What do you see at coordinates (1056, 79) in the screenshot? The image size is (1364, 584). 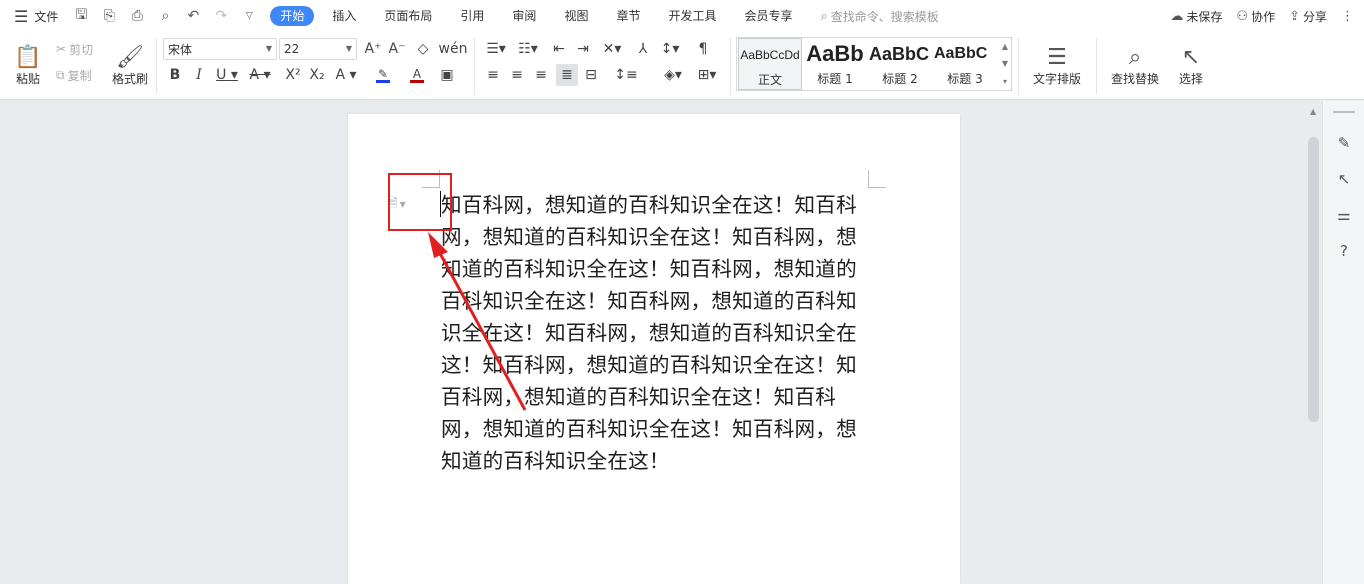 I see `text-layout-label: 文字排版` at bounding box center [1056, 79].